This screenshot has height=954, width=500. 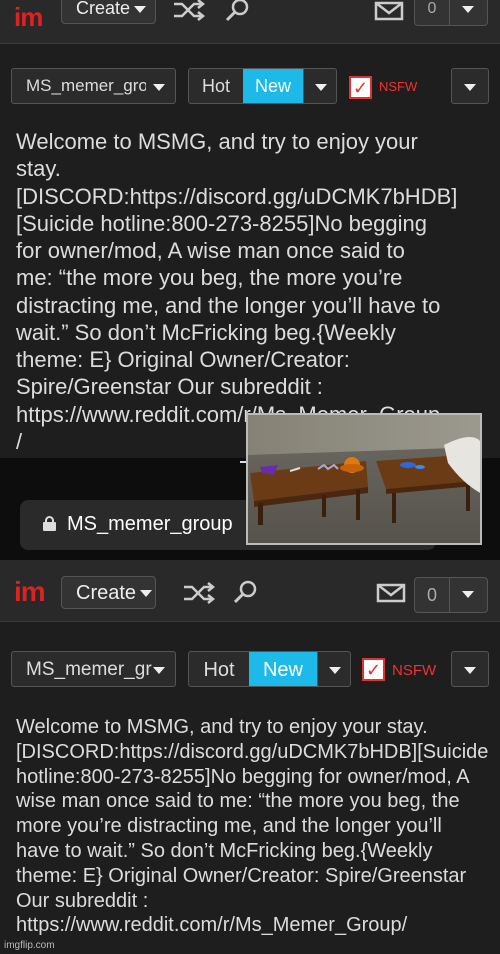 I want to click on game-scene-image, so click(x=364, y=479).